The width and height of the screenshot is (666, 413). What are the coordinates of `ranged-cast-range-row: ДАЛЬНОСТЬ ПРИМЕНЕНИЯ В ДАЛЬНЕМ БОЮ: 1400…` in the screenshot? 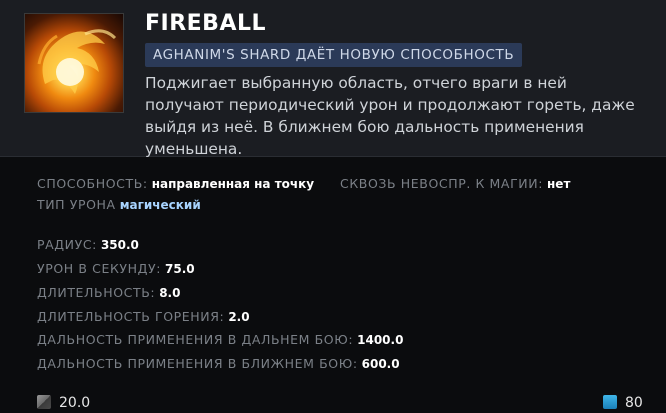 It's located at (220, 339).